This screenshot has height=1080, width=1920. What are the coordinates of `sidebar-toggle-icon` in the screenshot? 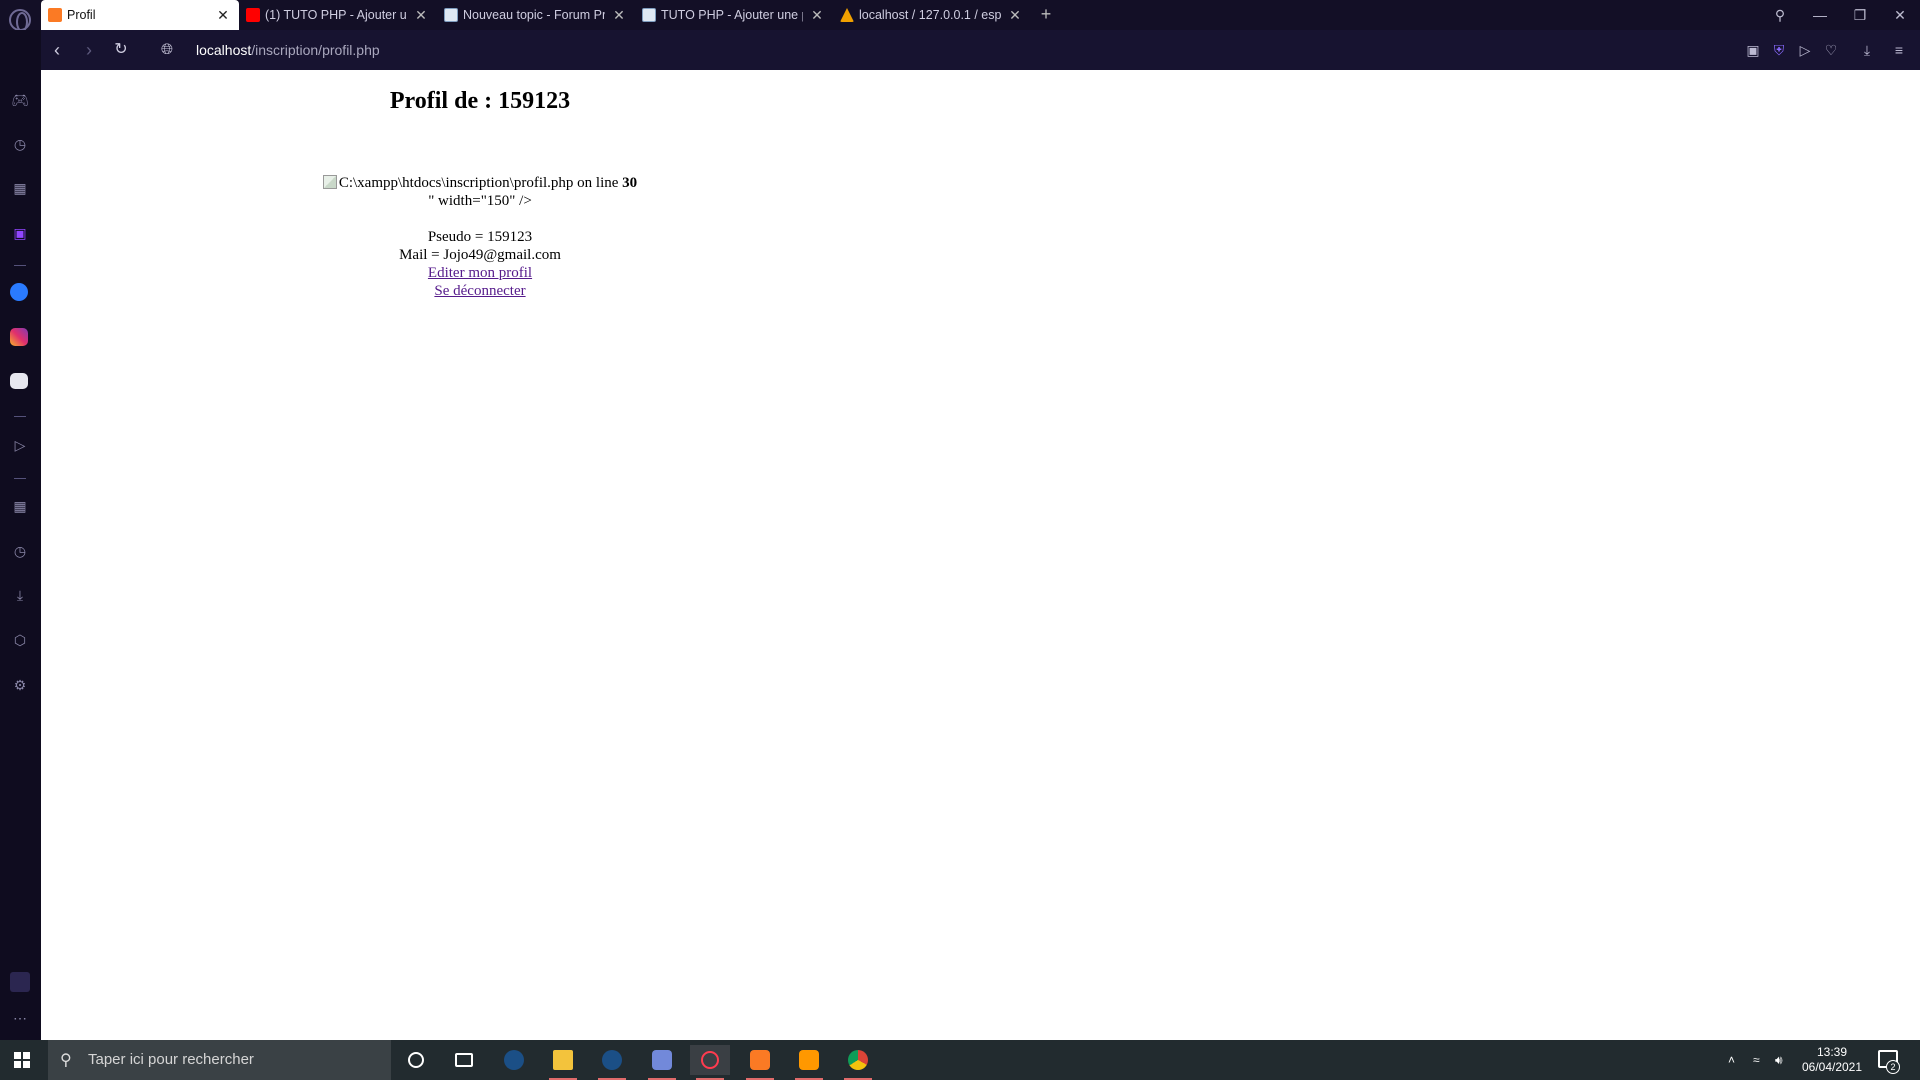 It's located at (20, 982).